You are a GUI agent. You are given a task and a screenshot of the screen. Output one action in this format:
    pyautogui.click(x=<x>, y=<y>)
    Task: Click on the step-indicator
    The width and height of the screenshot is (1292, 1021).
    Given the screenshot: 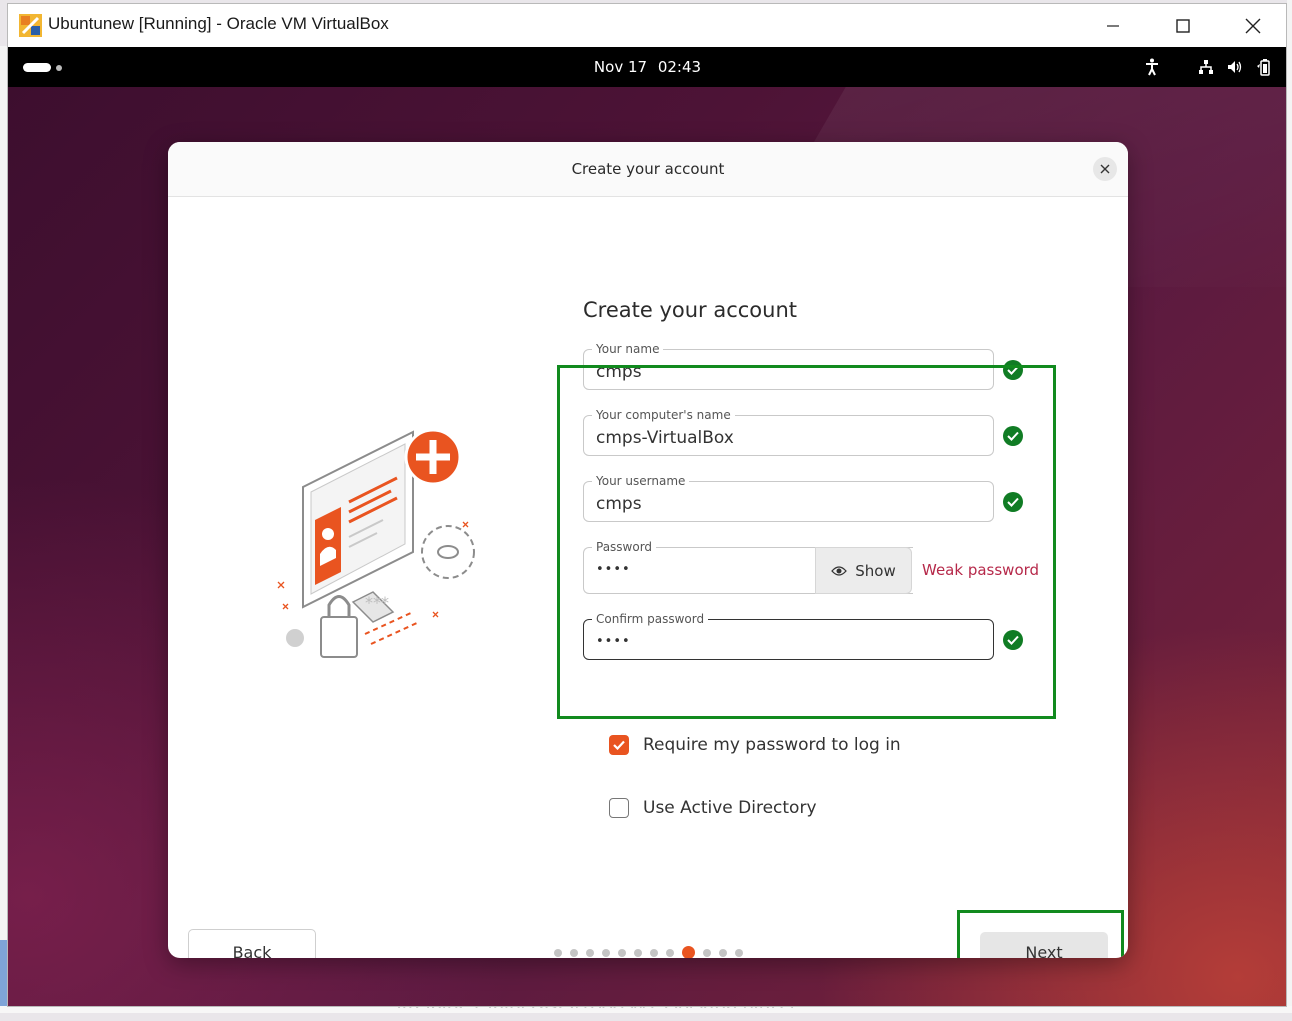 What is the action you would take?
    pyautogui.click(x=648, y=952)
    